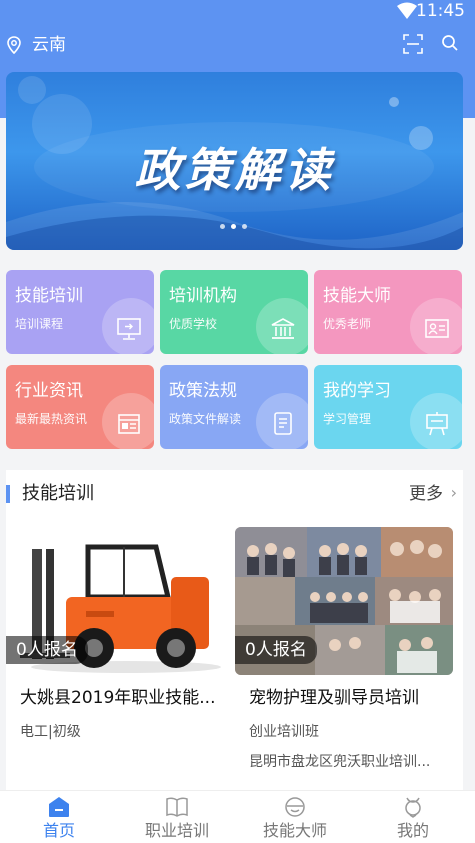 The image size is (475, 843). Describe the element at coordinates (234, 407) in the screenshot. I see `tile-policy-regulation: 政策法规 政策文件解读` at that location.